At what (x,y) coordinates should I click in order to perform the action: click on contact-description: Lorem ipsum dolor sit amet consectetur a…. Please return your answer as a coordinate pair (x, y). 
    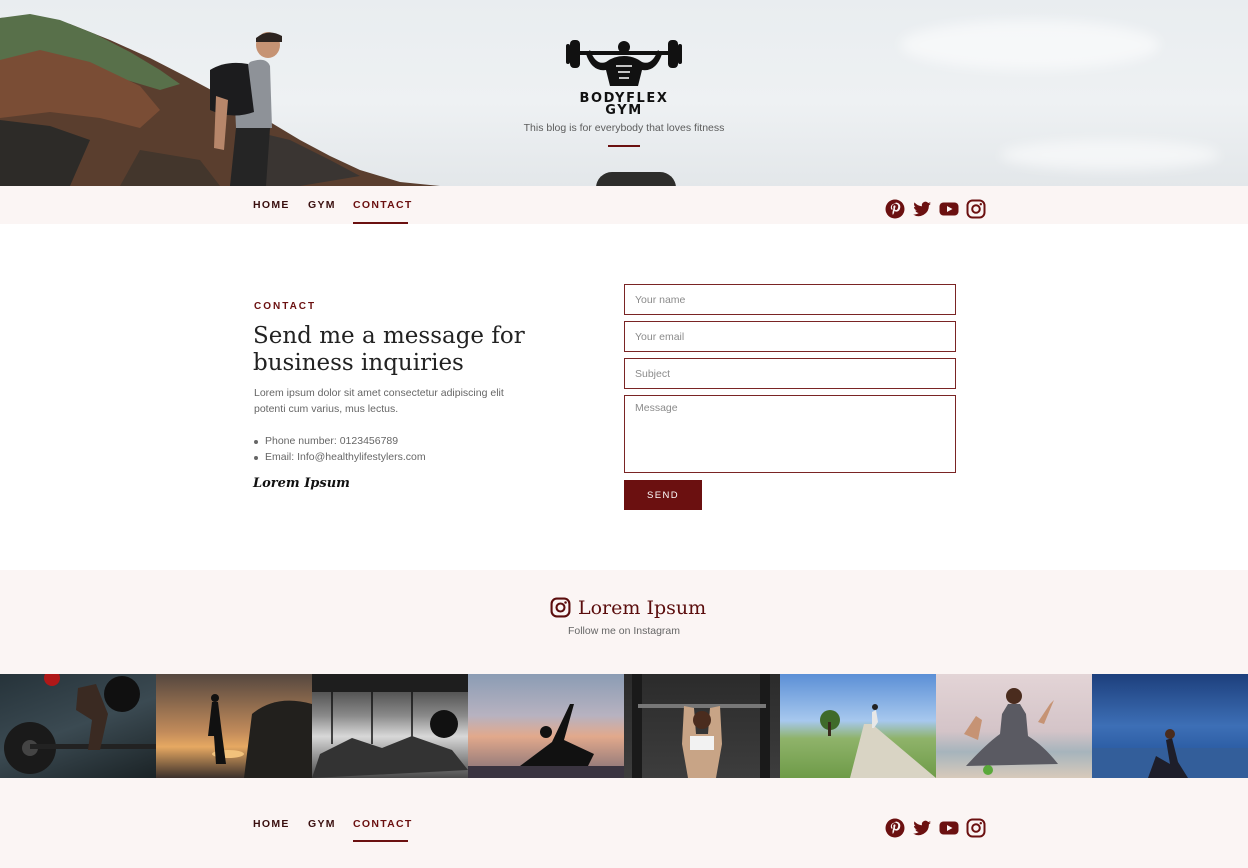
    Looking at the image, I should click on (379, 401).